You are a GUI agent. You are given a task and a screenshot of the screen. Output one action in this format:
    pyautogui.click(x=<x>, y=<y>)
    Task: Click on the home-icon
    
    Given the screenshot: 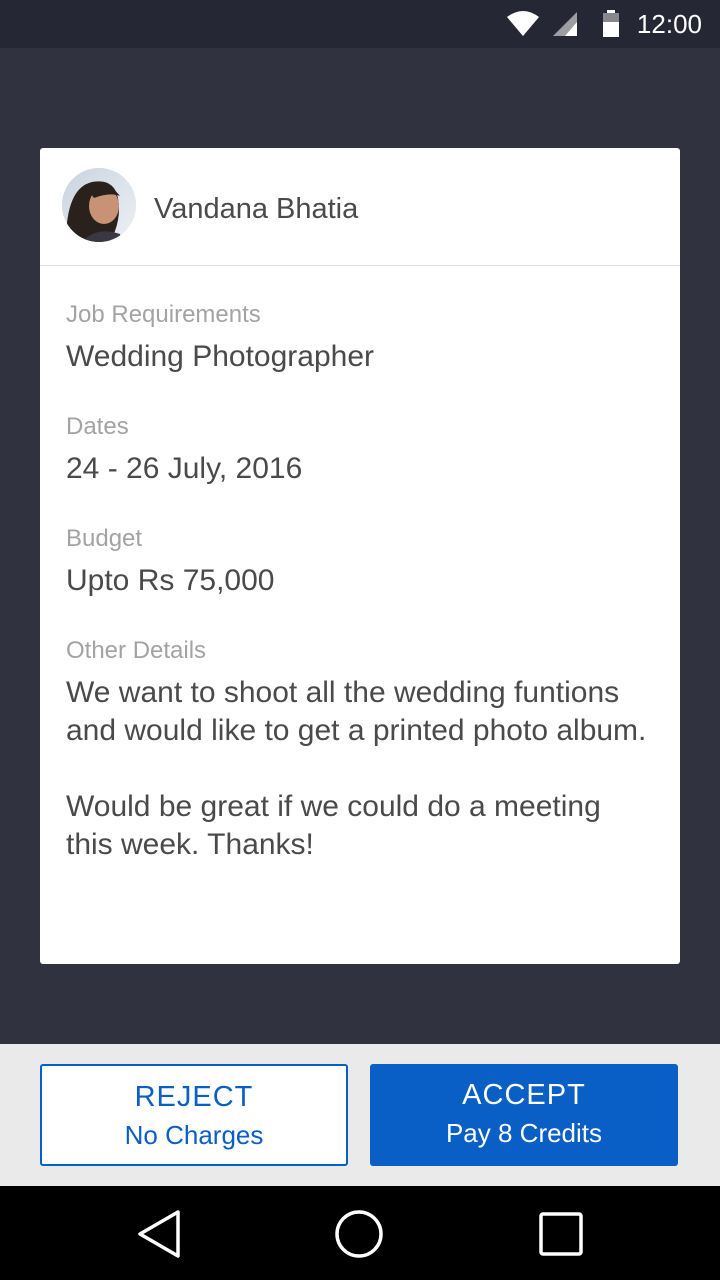 What is the action you would take?
    pyautogui.click(x=359, y=1234)
    